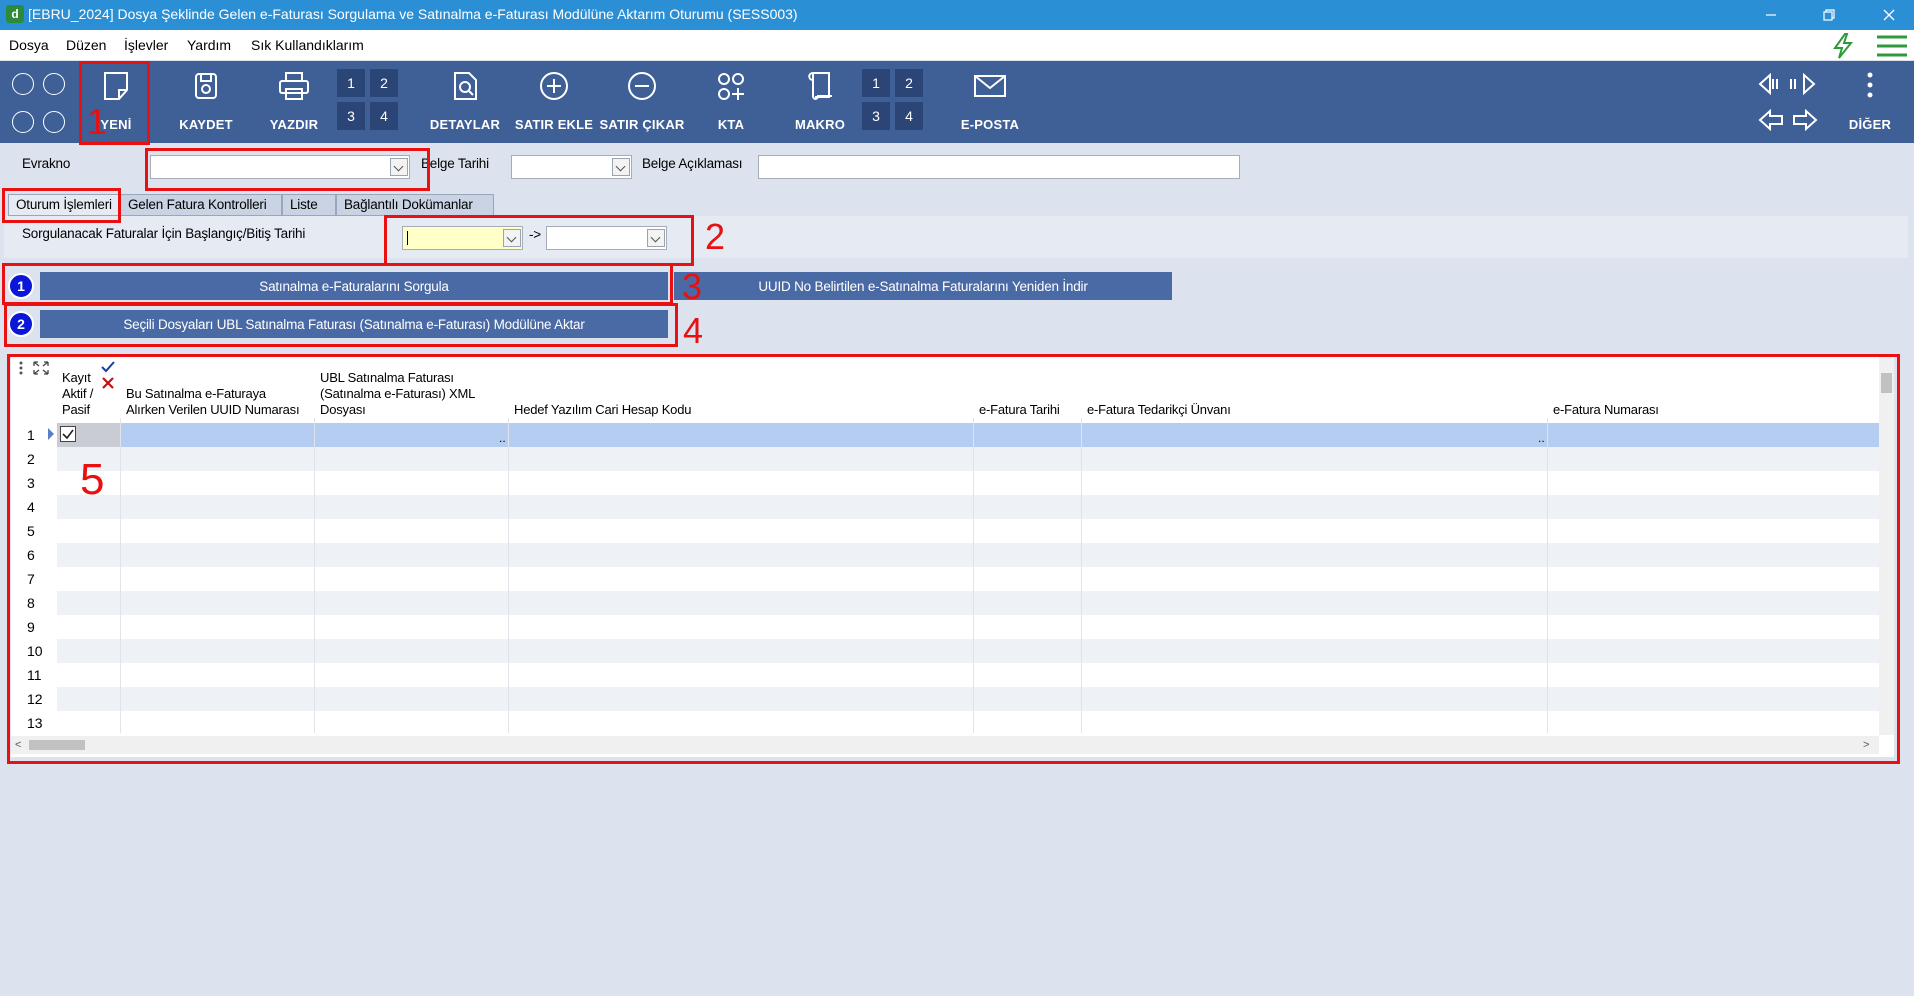  Describe the element at coordinates (1019, 410) in the screenshot. I see `col-header-fatura-tarihi: e-Fatura Tarihi` at that location.